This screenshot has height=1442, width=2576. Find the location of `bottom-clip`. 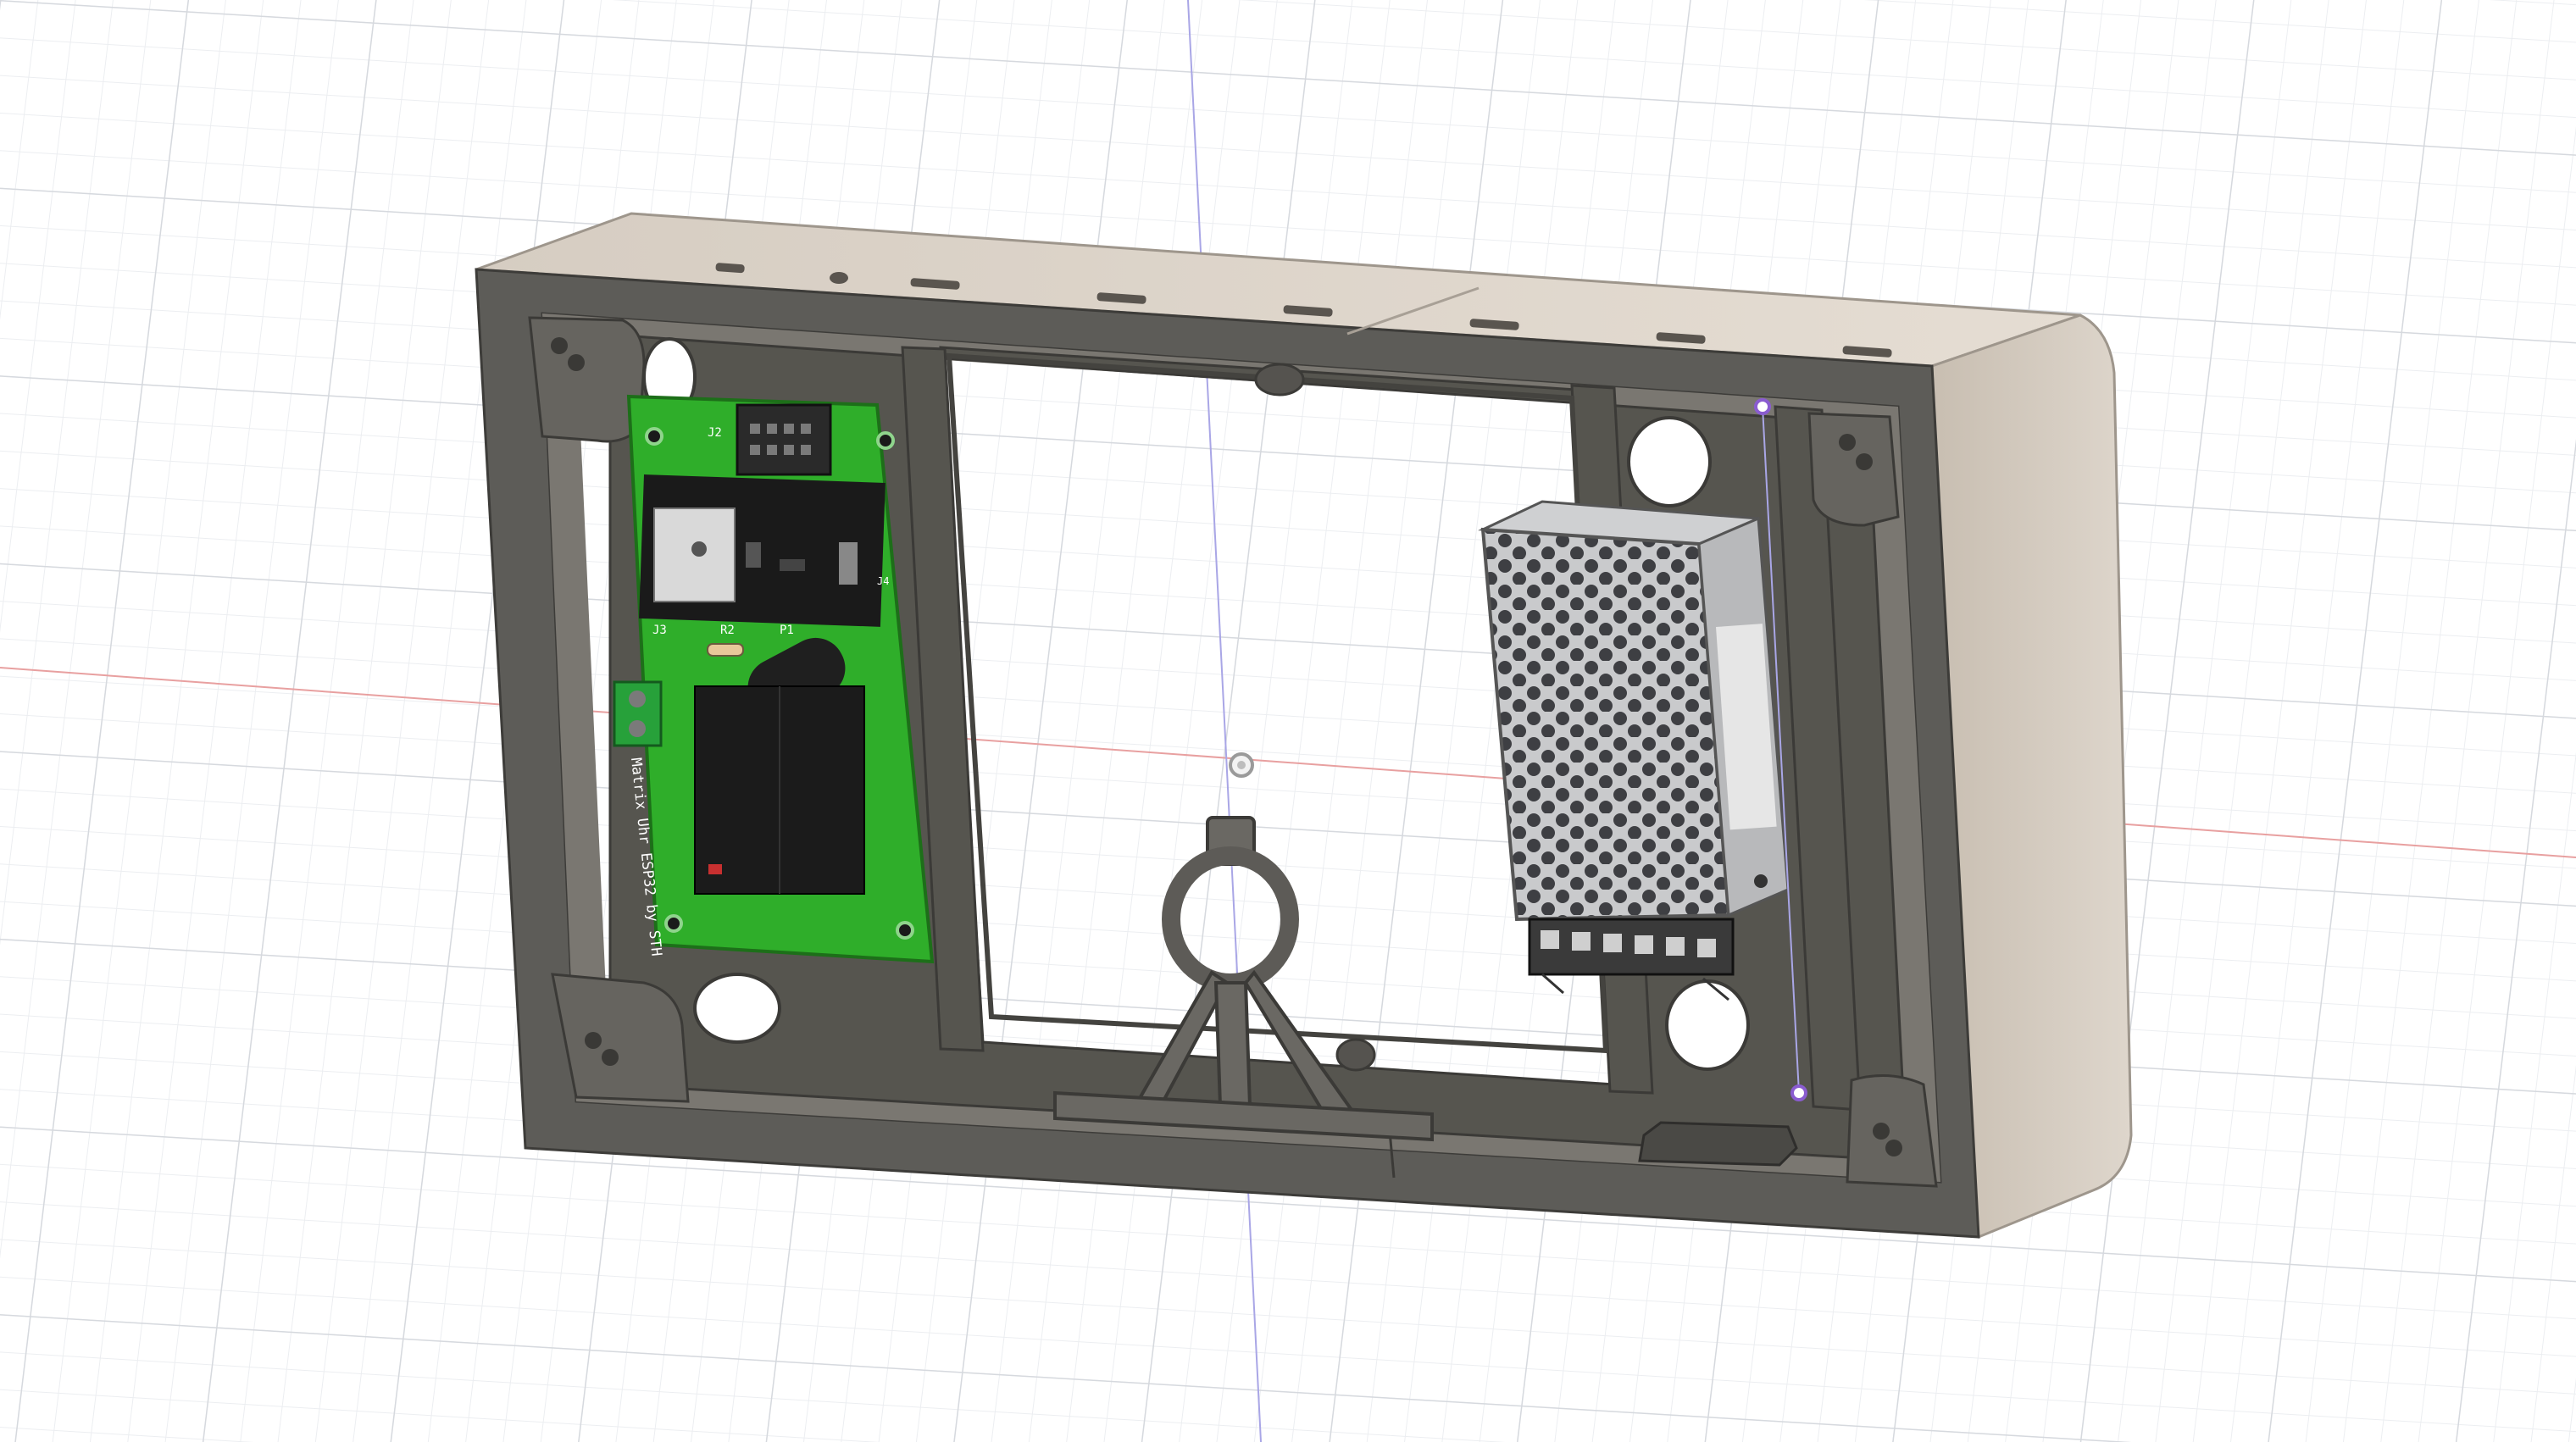

bottom-clip is located at coordinates (1718, 1144).